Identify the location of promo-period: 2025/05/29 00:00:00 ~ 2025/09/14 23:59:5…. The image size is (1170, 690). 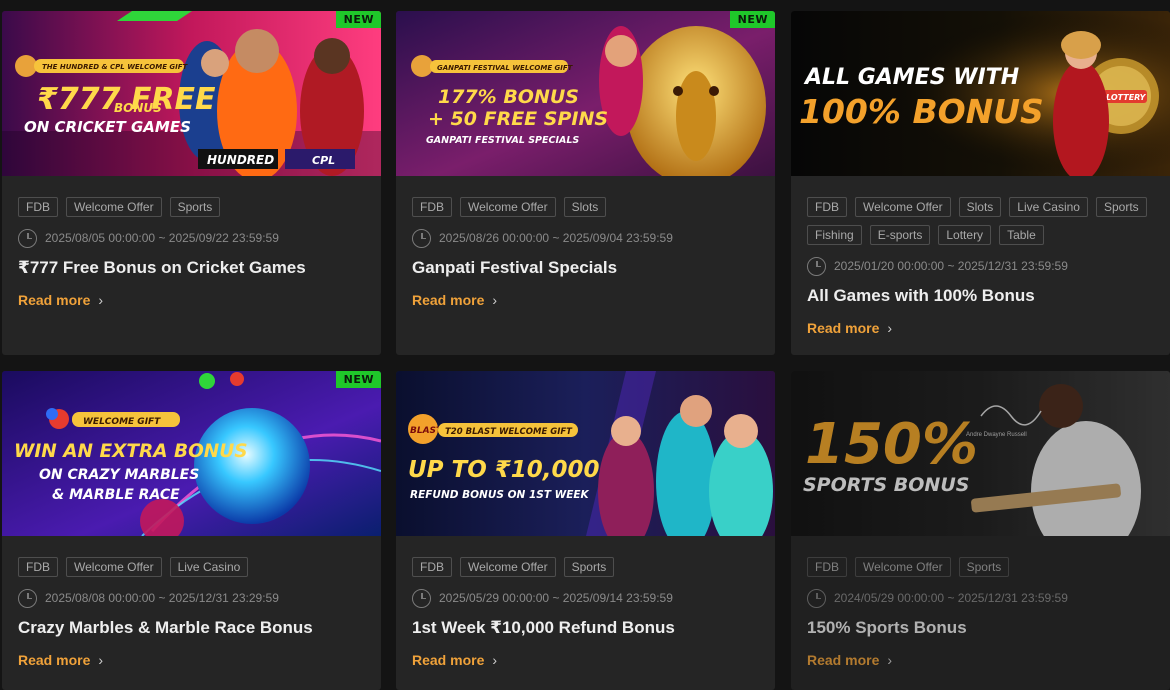
(587, 598).